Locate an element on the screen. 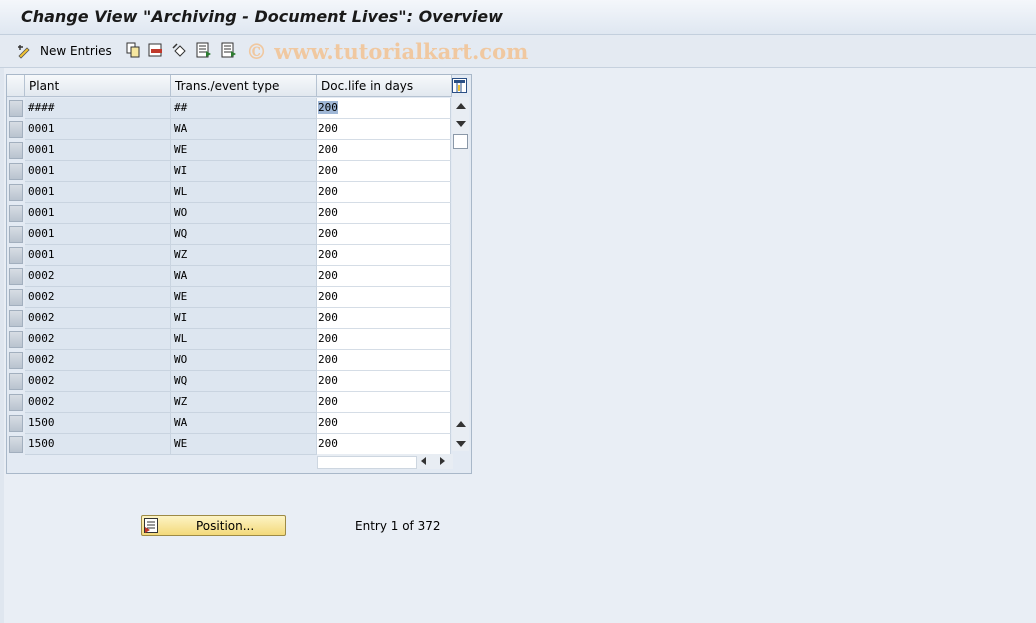 The image size is (1036, 623). table-row: 0001 WE 200 is located at coordinates (229, 150).